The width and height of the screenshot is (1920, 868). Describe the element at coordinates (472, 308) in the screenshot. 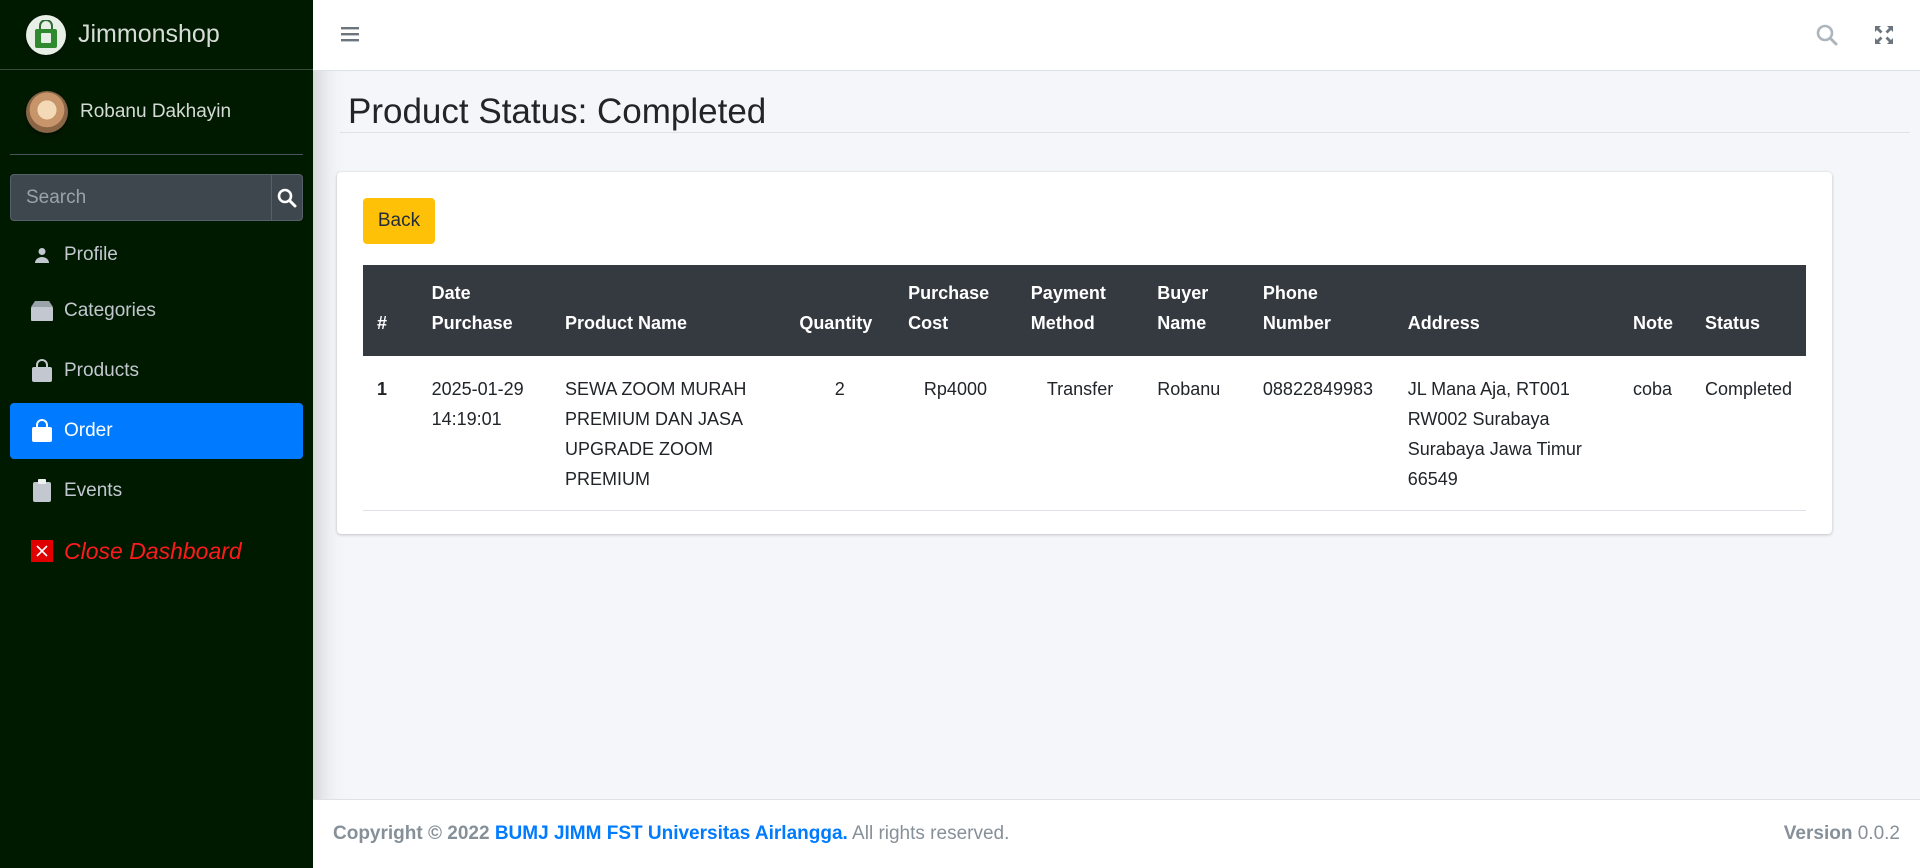

I see `column-header-date-purchase: Date Purchase` at that location.